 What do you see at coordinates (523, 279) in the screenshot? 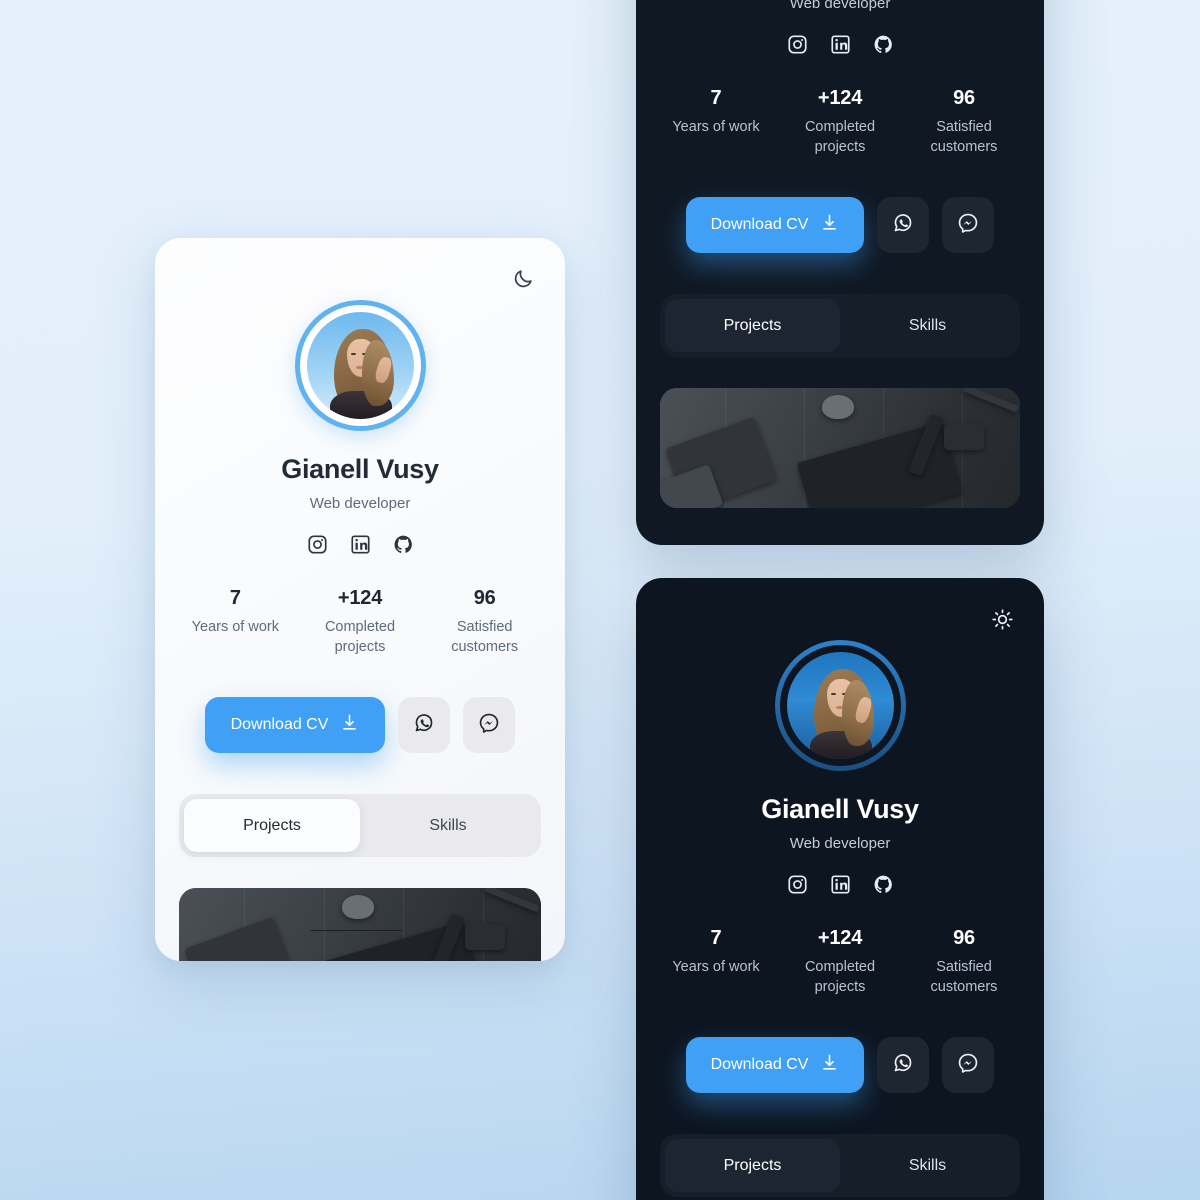
I see `moon-icon` at bounding box center [523, 279].